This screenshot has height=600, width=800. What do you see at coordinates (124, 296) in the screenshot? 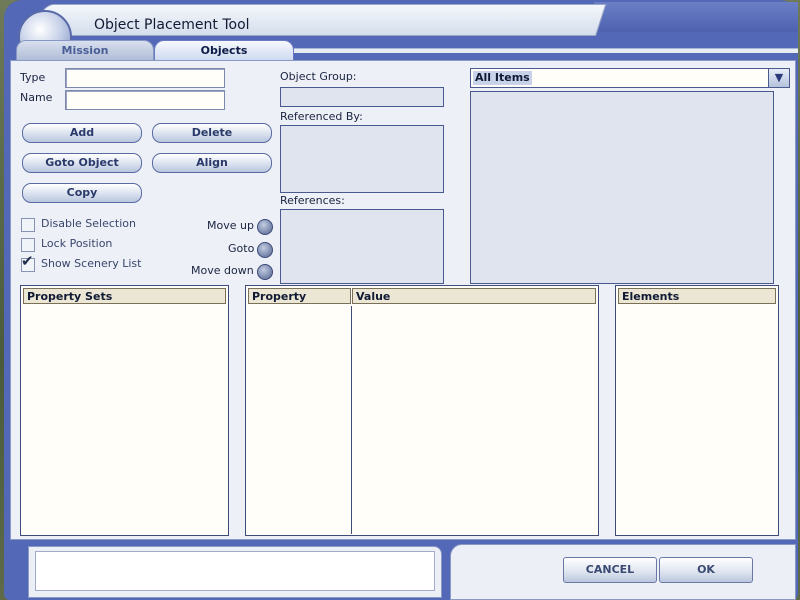
I see `property-sets-header: Property Sets` at bounding box center [124, 296].